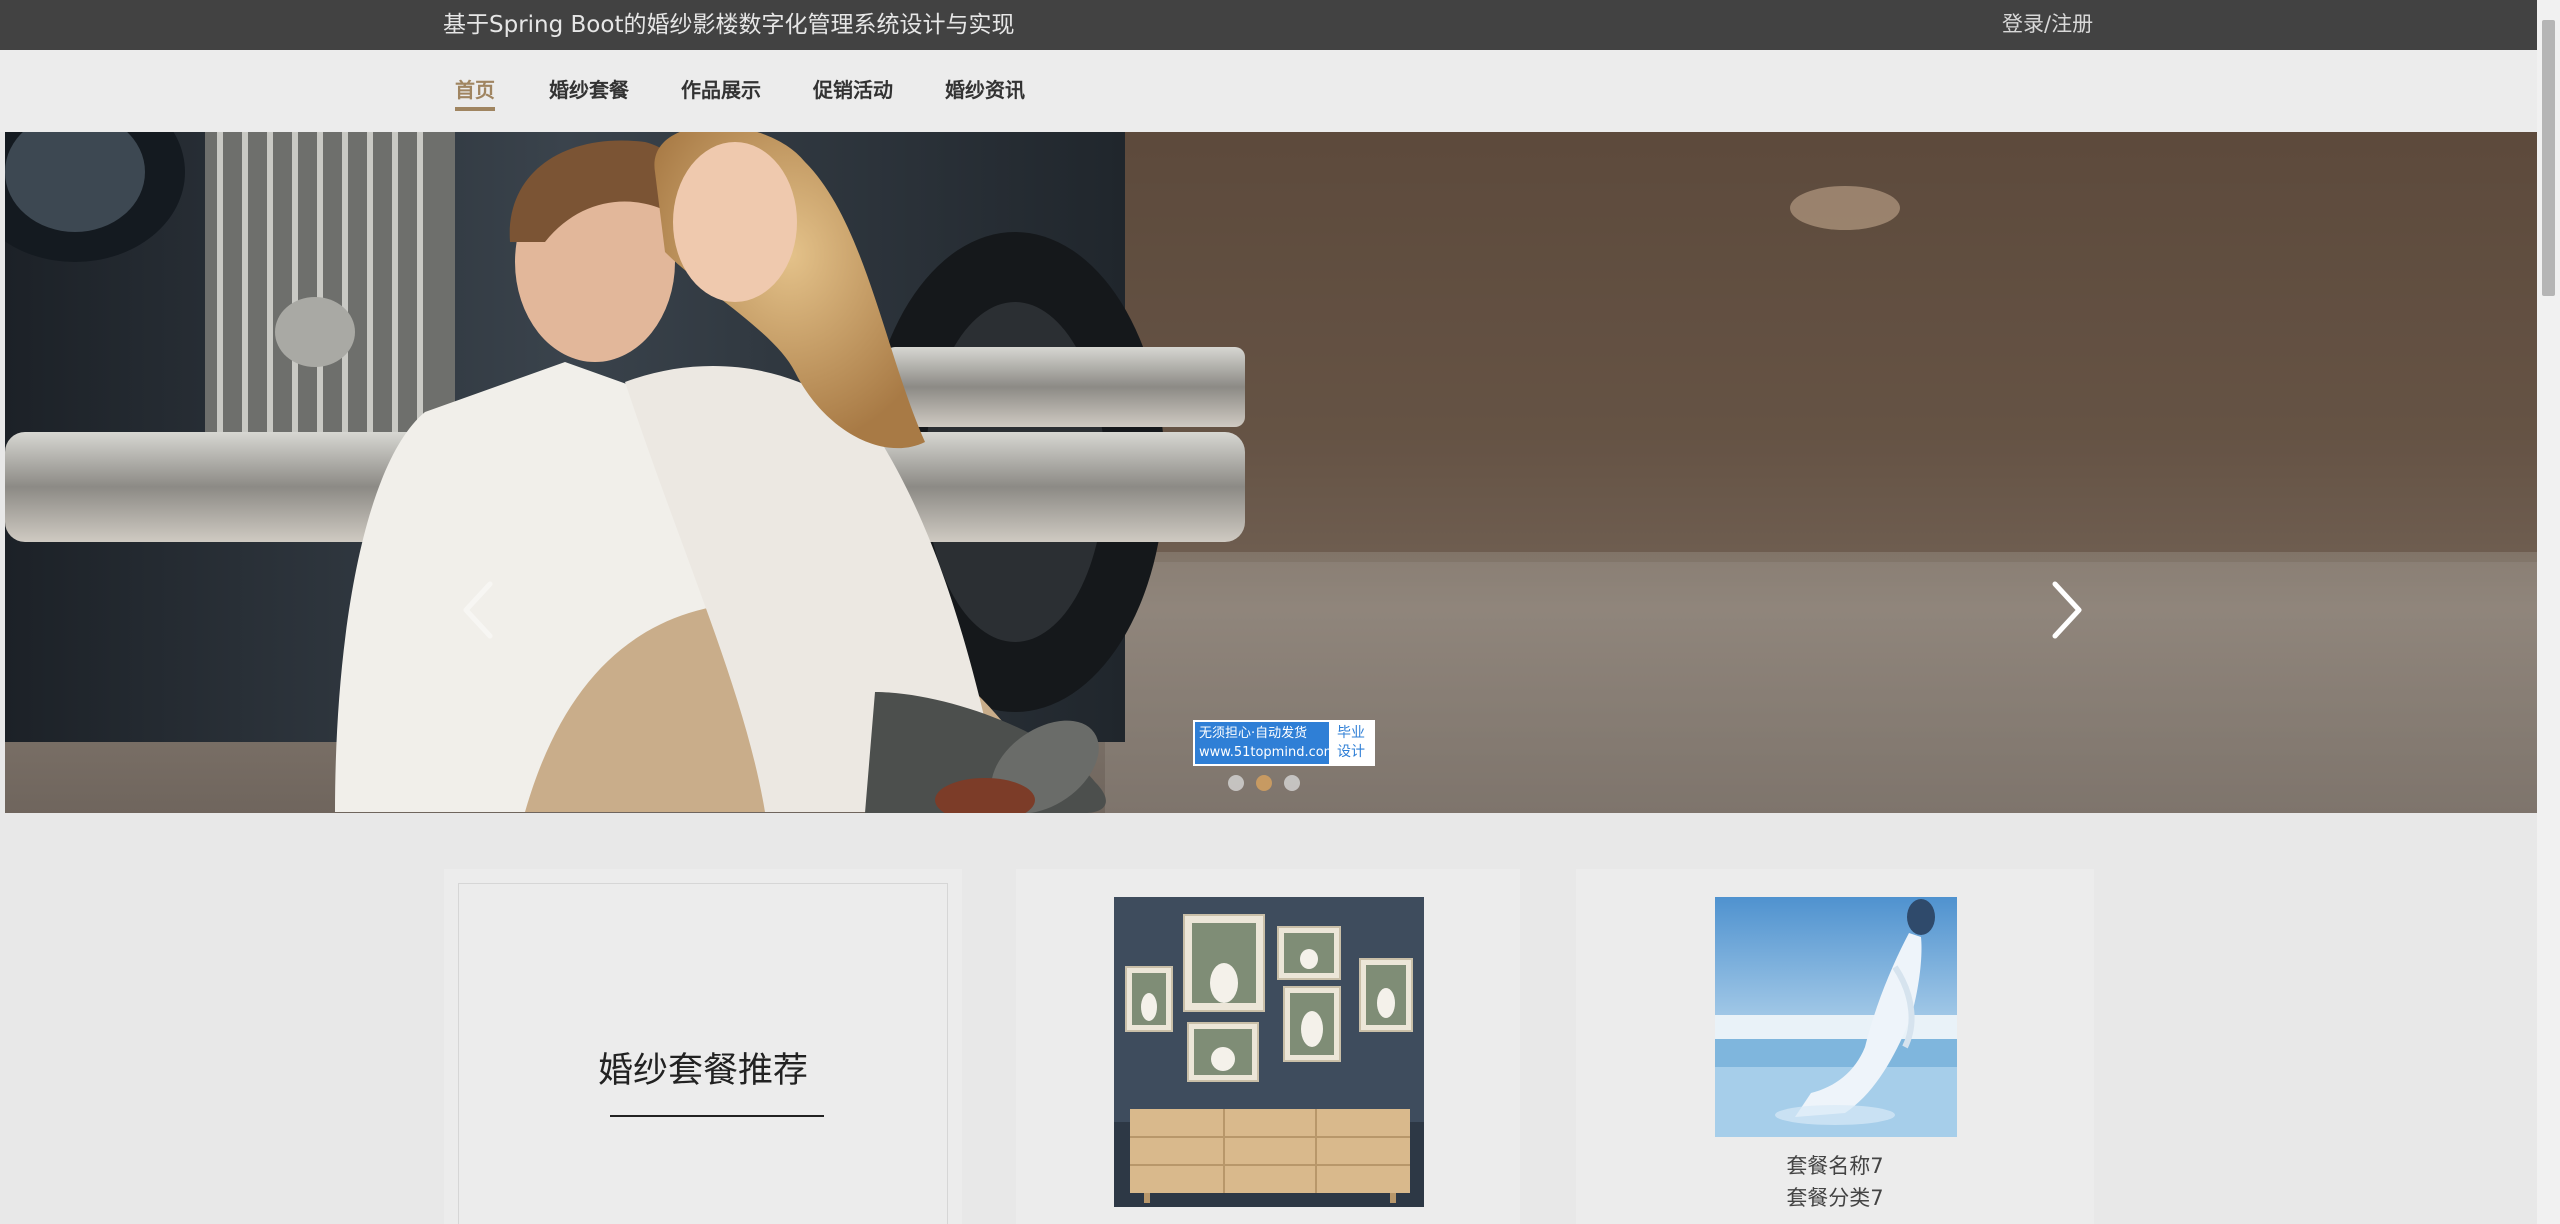 The height and width of the screenshot is (1224, 2560). Describe the element at coordinates (475, 90) in the screenshot. I see `nav-item-home: 首页` at that location.